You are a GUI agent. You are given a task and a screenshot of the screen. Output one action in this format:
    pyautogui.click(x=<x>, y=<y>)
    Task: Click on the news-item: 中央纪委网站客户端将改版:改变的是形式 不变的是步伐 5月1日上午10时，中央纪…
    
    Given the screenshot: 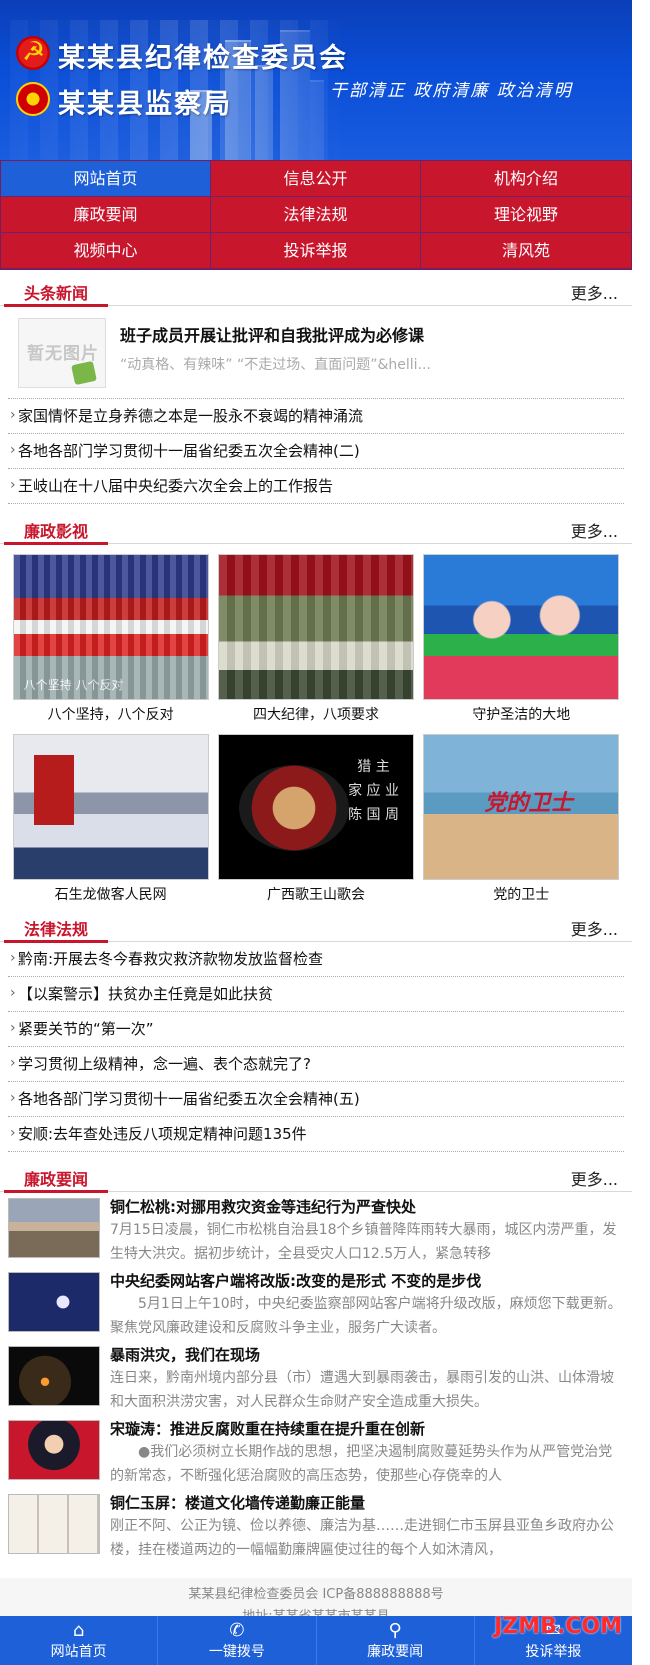 What is the action you would take?
    pyautogui.click(x=316, y=1303)
    